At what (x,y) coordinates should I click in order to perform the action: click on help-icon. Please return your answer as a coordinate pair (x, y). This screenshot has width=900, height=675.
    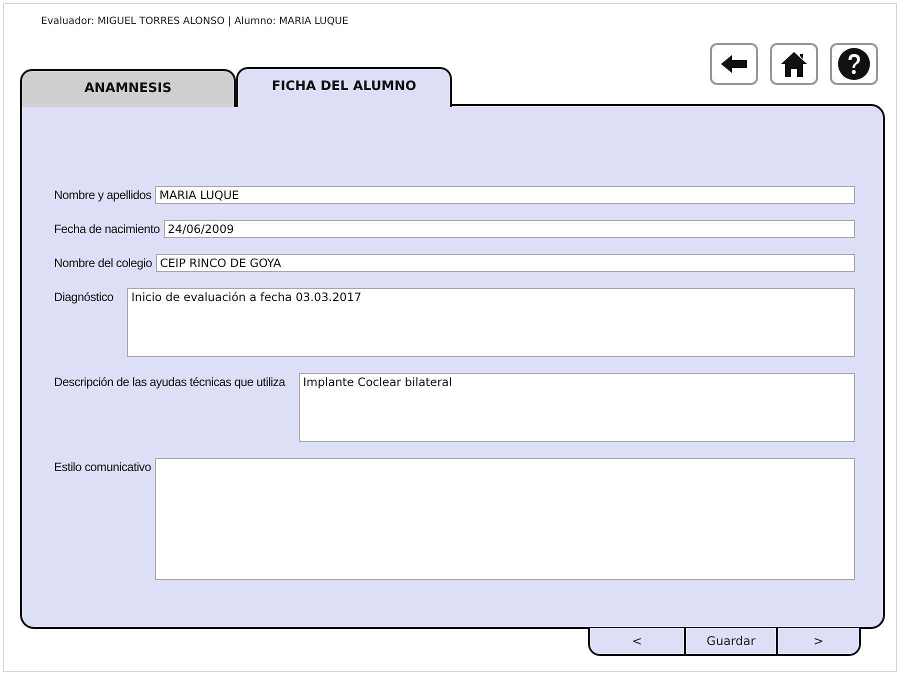
    Looking at the image, I should click on (854, 64).